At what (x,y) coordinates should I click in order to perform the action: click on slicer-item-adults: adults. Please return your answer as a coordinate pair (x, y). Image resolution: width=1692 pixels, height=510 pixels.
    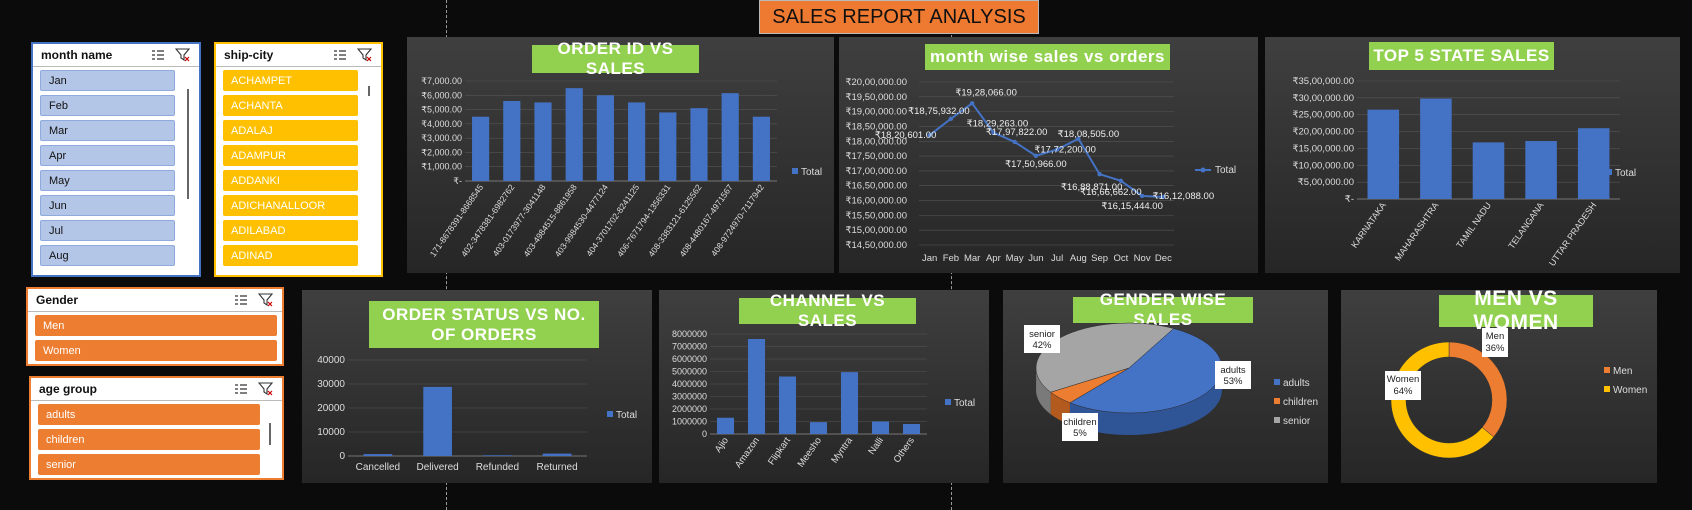
    Looking at the image, I should click on (149, 414).